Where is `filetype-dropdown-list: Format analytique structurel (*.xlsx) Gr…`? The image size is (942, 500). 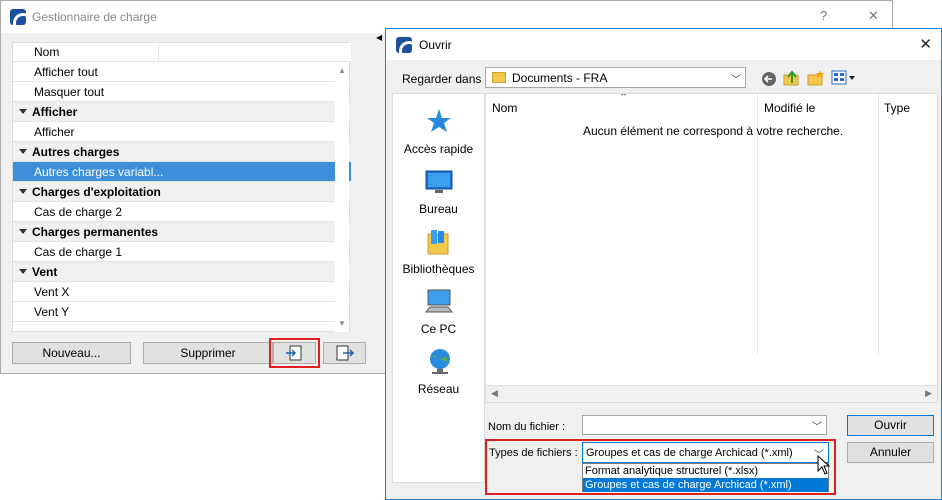
filetype-dropdown-list: Format analytique structurel (*.xlsx) Gr… is located at coordinates (705, 477).